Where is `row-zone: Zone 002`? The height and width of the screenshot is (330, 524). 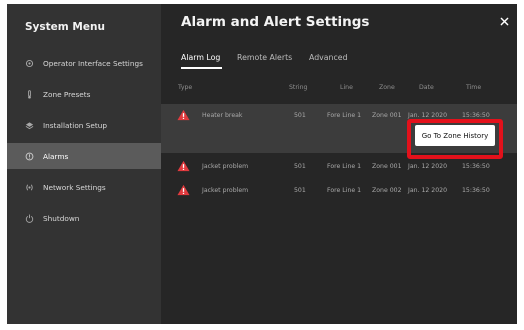 row-zone: Zone 002 is located at coordinates (387, 190).